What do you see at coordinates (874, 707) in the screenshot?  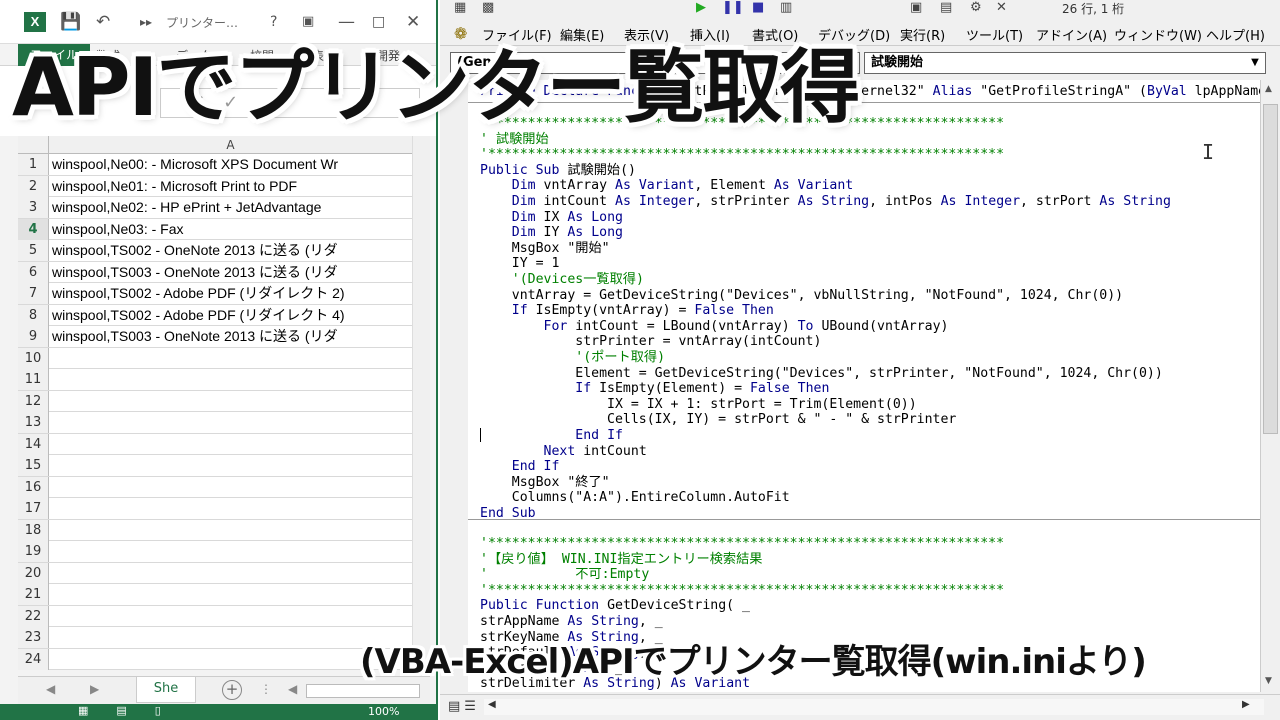 I see `code-horizontal-scrollbar` at bounding box center [874, 707].